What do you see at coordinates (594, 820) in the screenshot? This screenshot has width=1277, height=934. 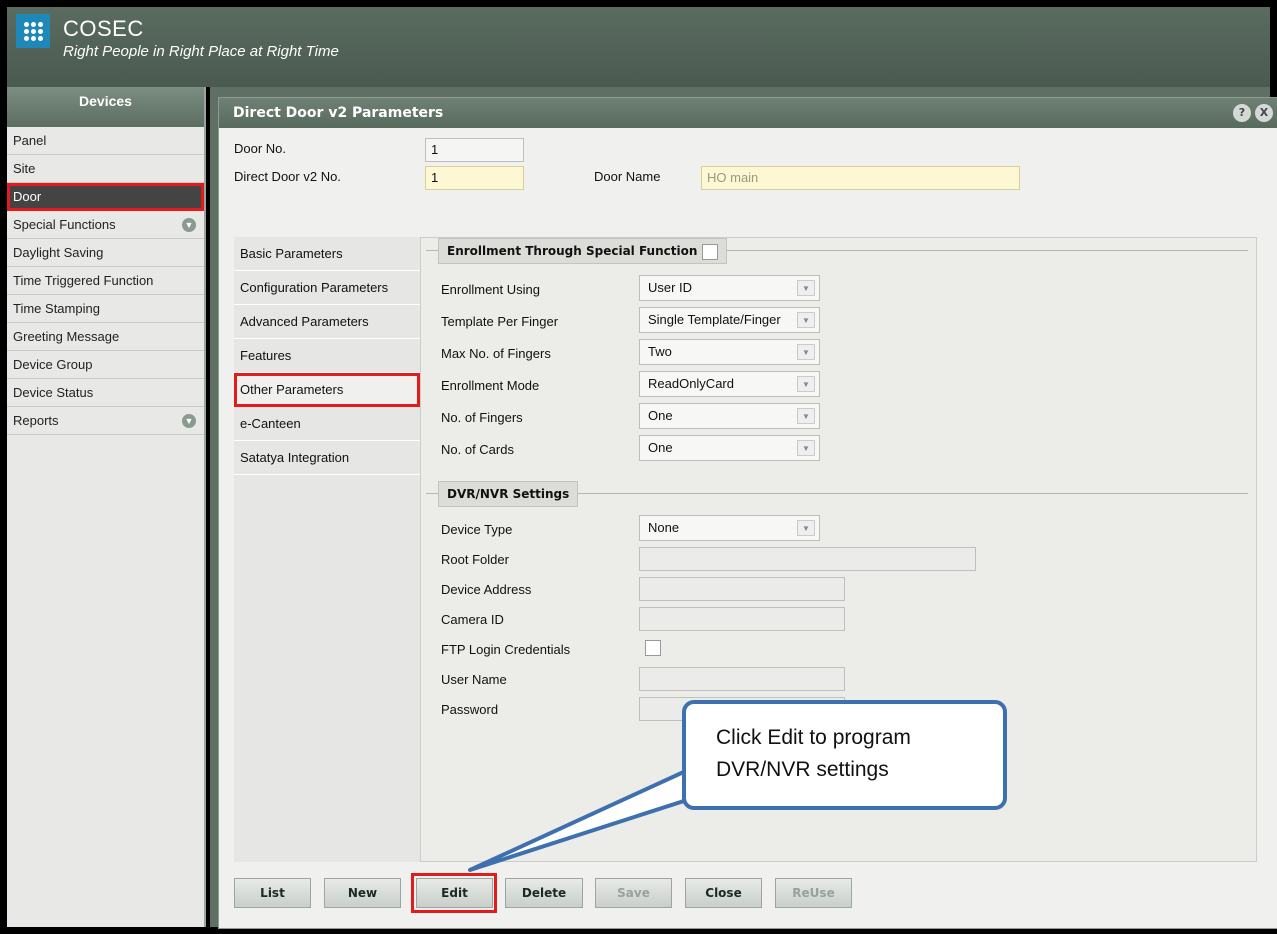 I see `callout-pointer` at bounding box center [594, 820].